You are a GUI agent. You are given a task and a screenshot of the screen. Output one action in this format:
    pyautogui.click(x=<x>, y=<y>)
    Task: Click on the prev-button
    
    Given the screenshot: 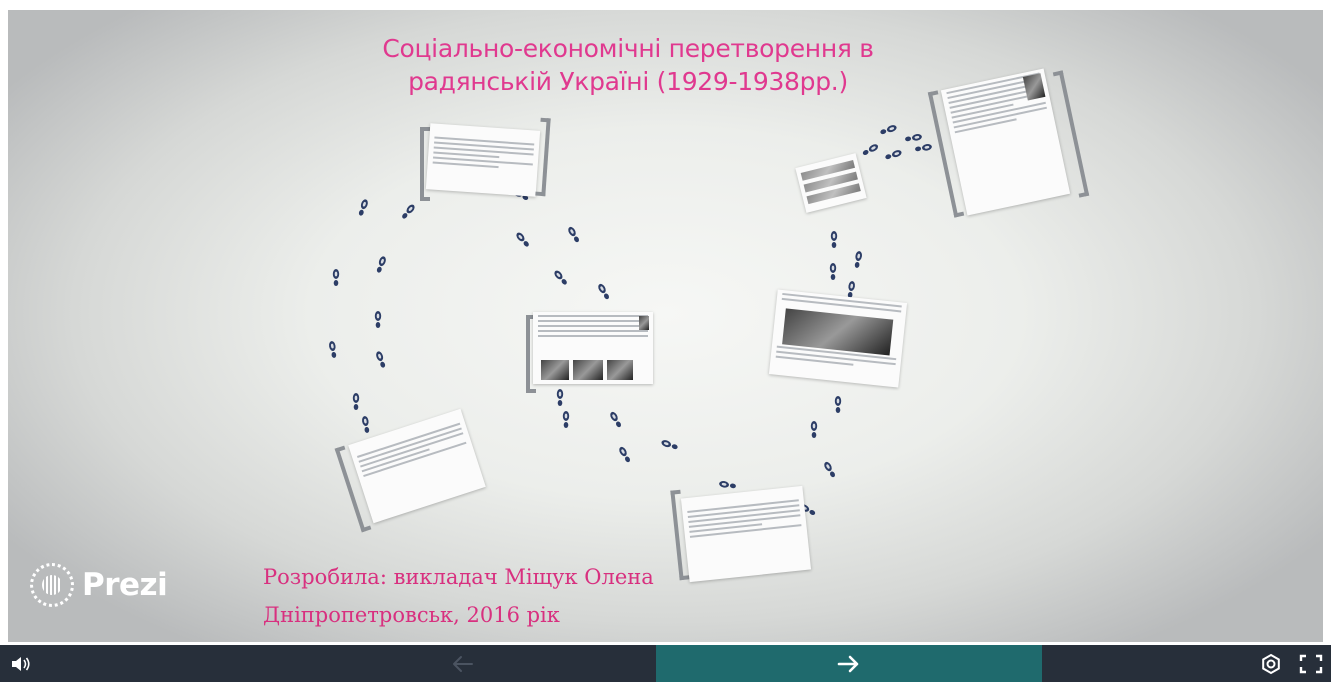 What is the action you would take?
    pyautogui.click(x=462, y=664)
    